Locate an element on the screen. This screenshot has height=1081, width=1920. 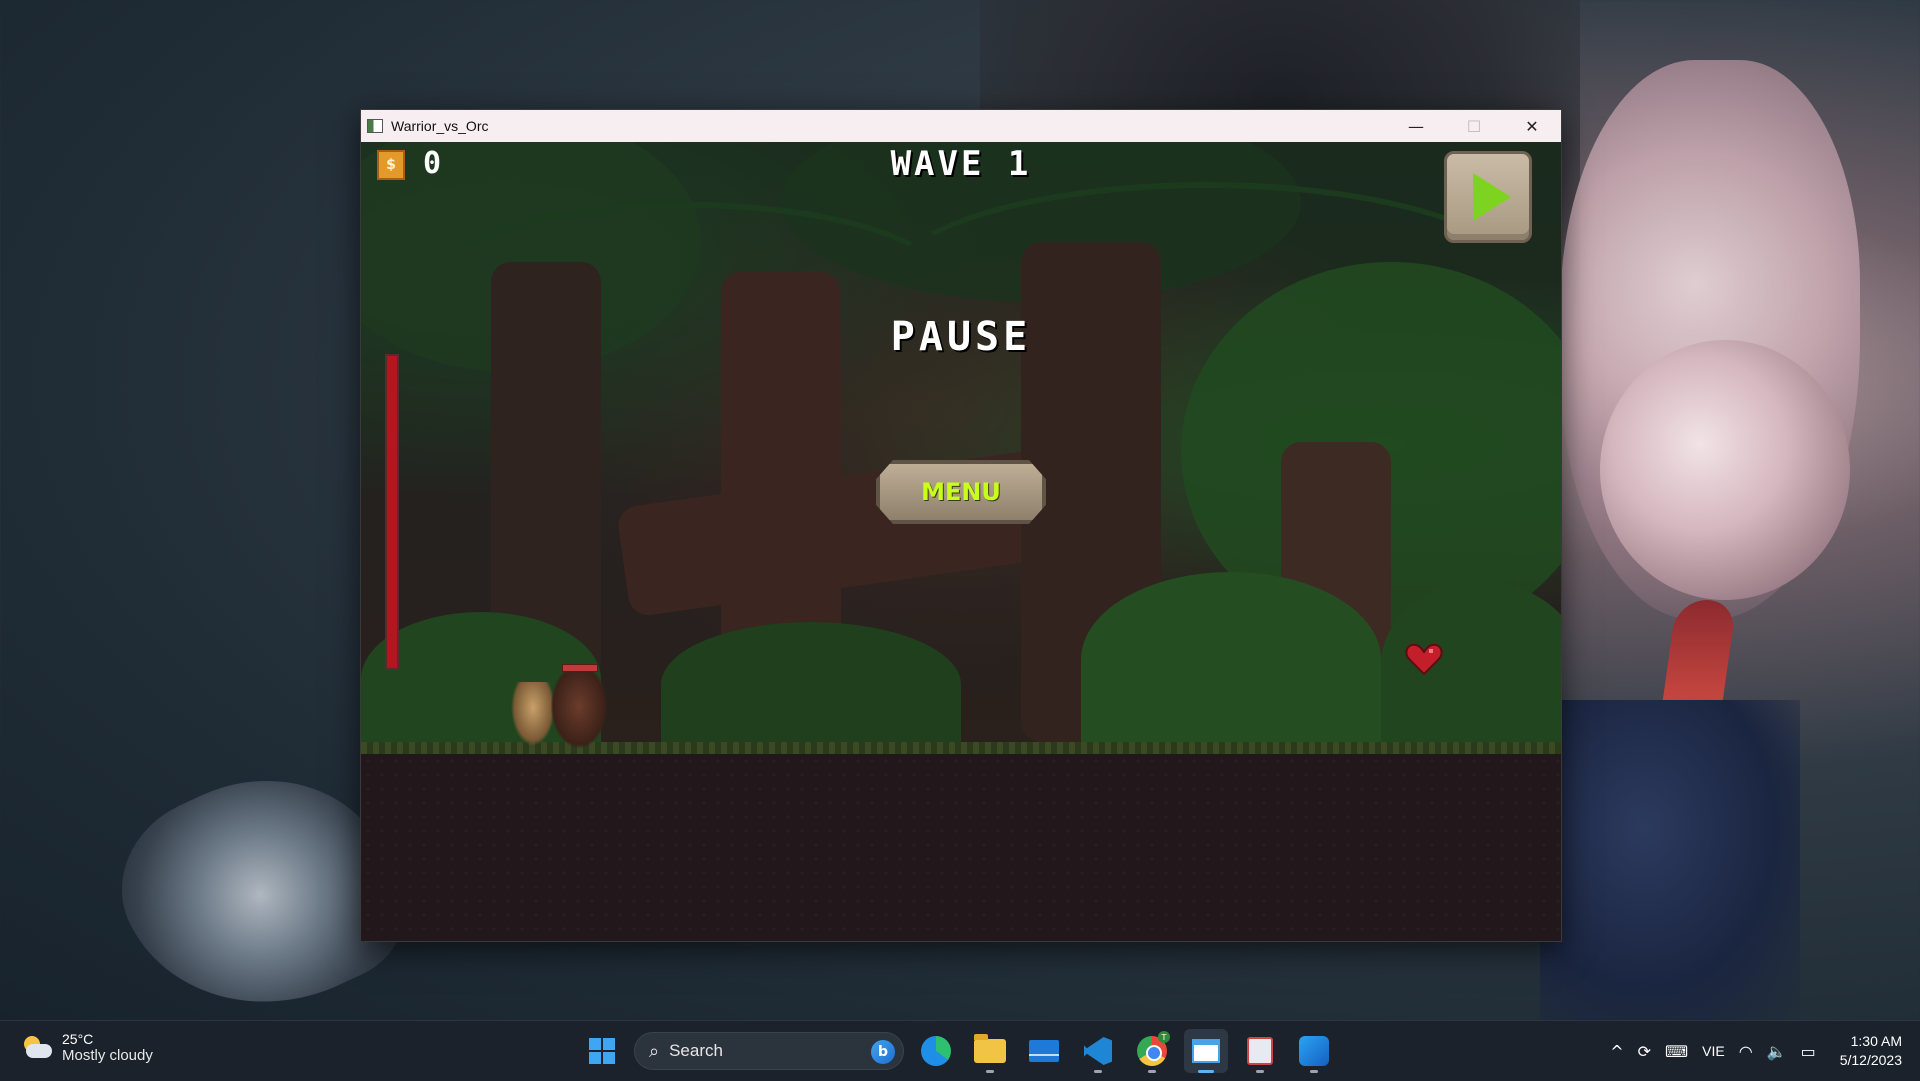
health-bar-fill is located at coordinates (392, 512).